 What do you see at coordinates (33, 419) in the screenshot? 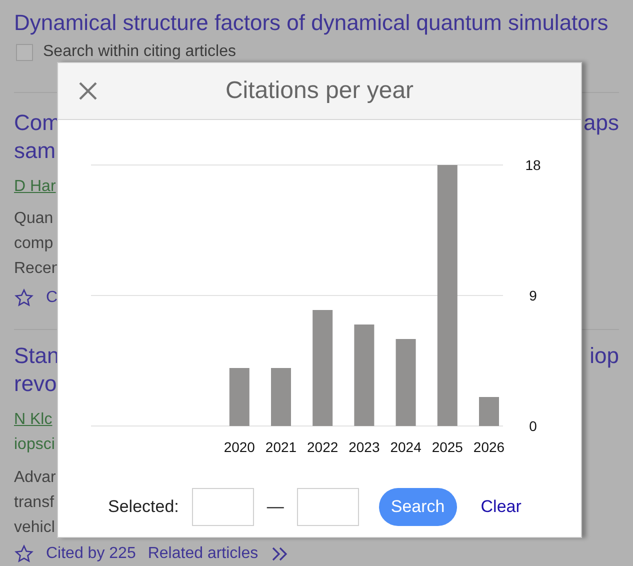
I see `author-link: N Klc` at bounding box center [33, 419].